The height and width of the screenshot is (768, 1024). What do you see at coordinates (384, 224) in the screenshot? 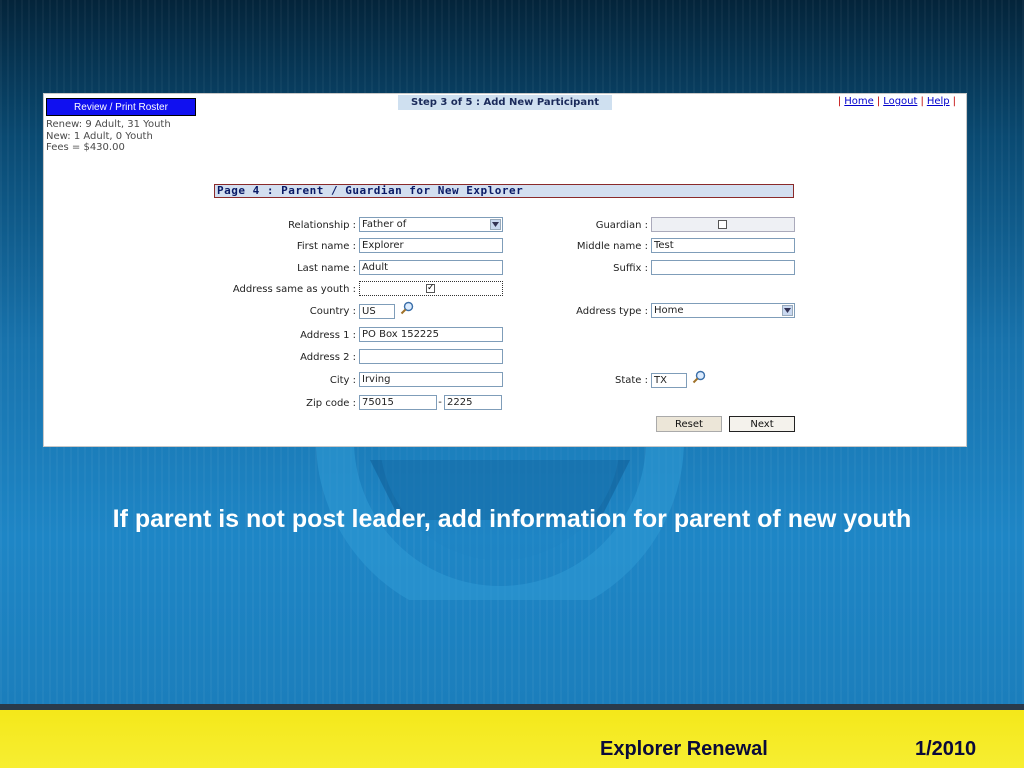
I see `relationship-value: Father of` at bounding box center [384, 224].